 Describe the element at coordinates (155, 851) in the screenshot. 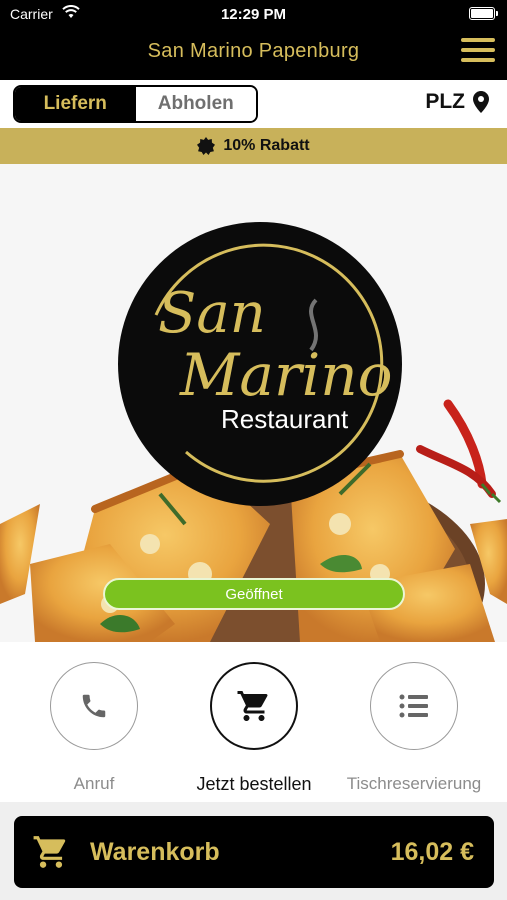

I see `cart-label: Warenkorb` at that location.